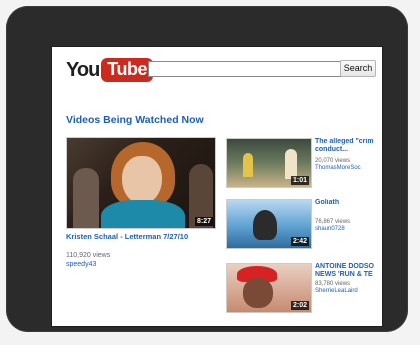  What do you see at coordinates (358, 68) in the screenshot?
I see `search-button: Search` at bounding box center [358, 68].